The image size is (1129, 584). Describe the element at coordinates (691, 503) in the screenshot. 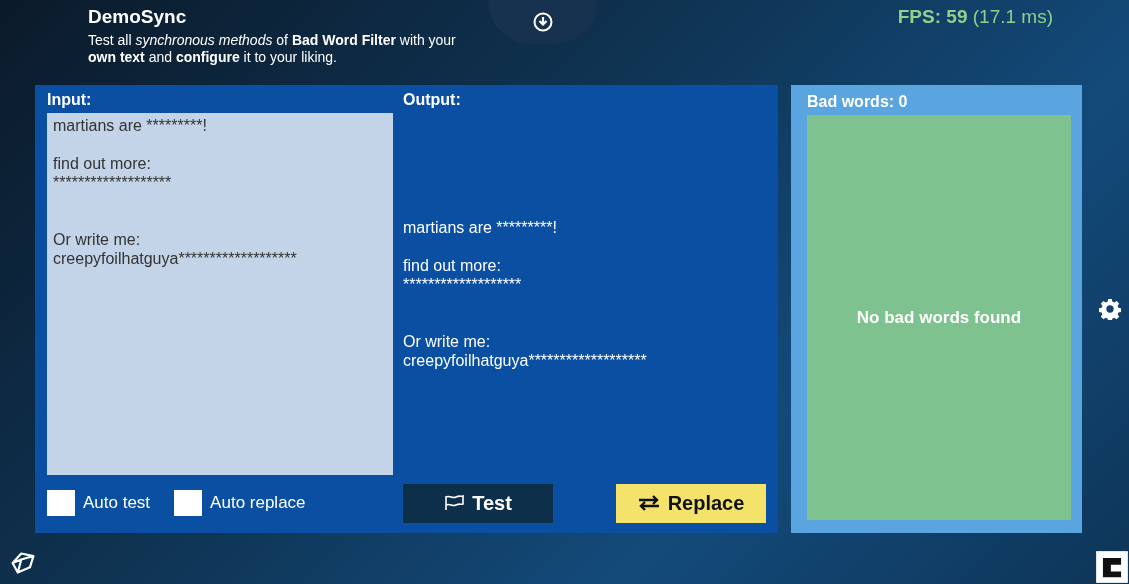

I see `replace-button: Replace` at that location.